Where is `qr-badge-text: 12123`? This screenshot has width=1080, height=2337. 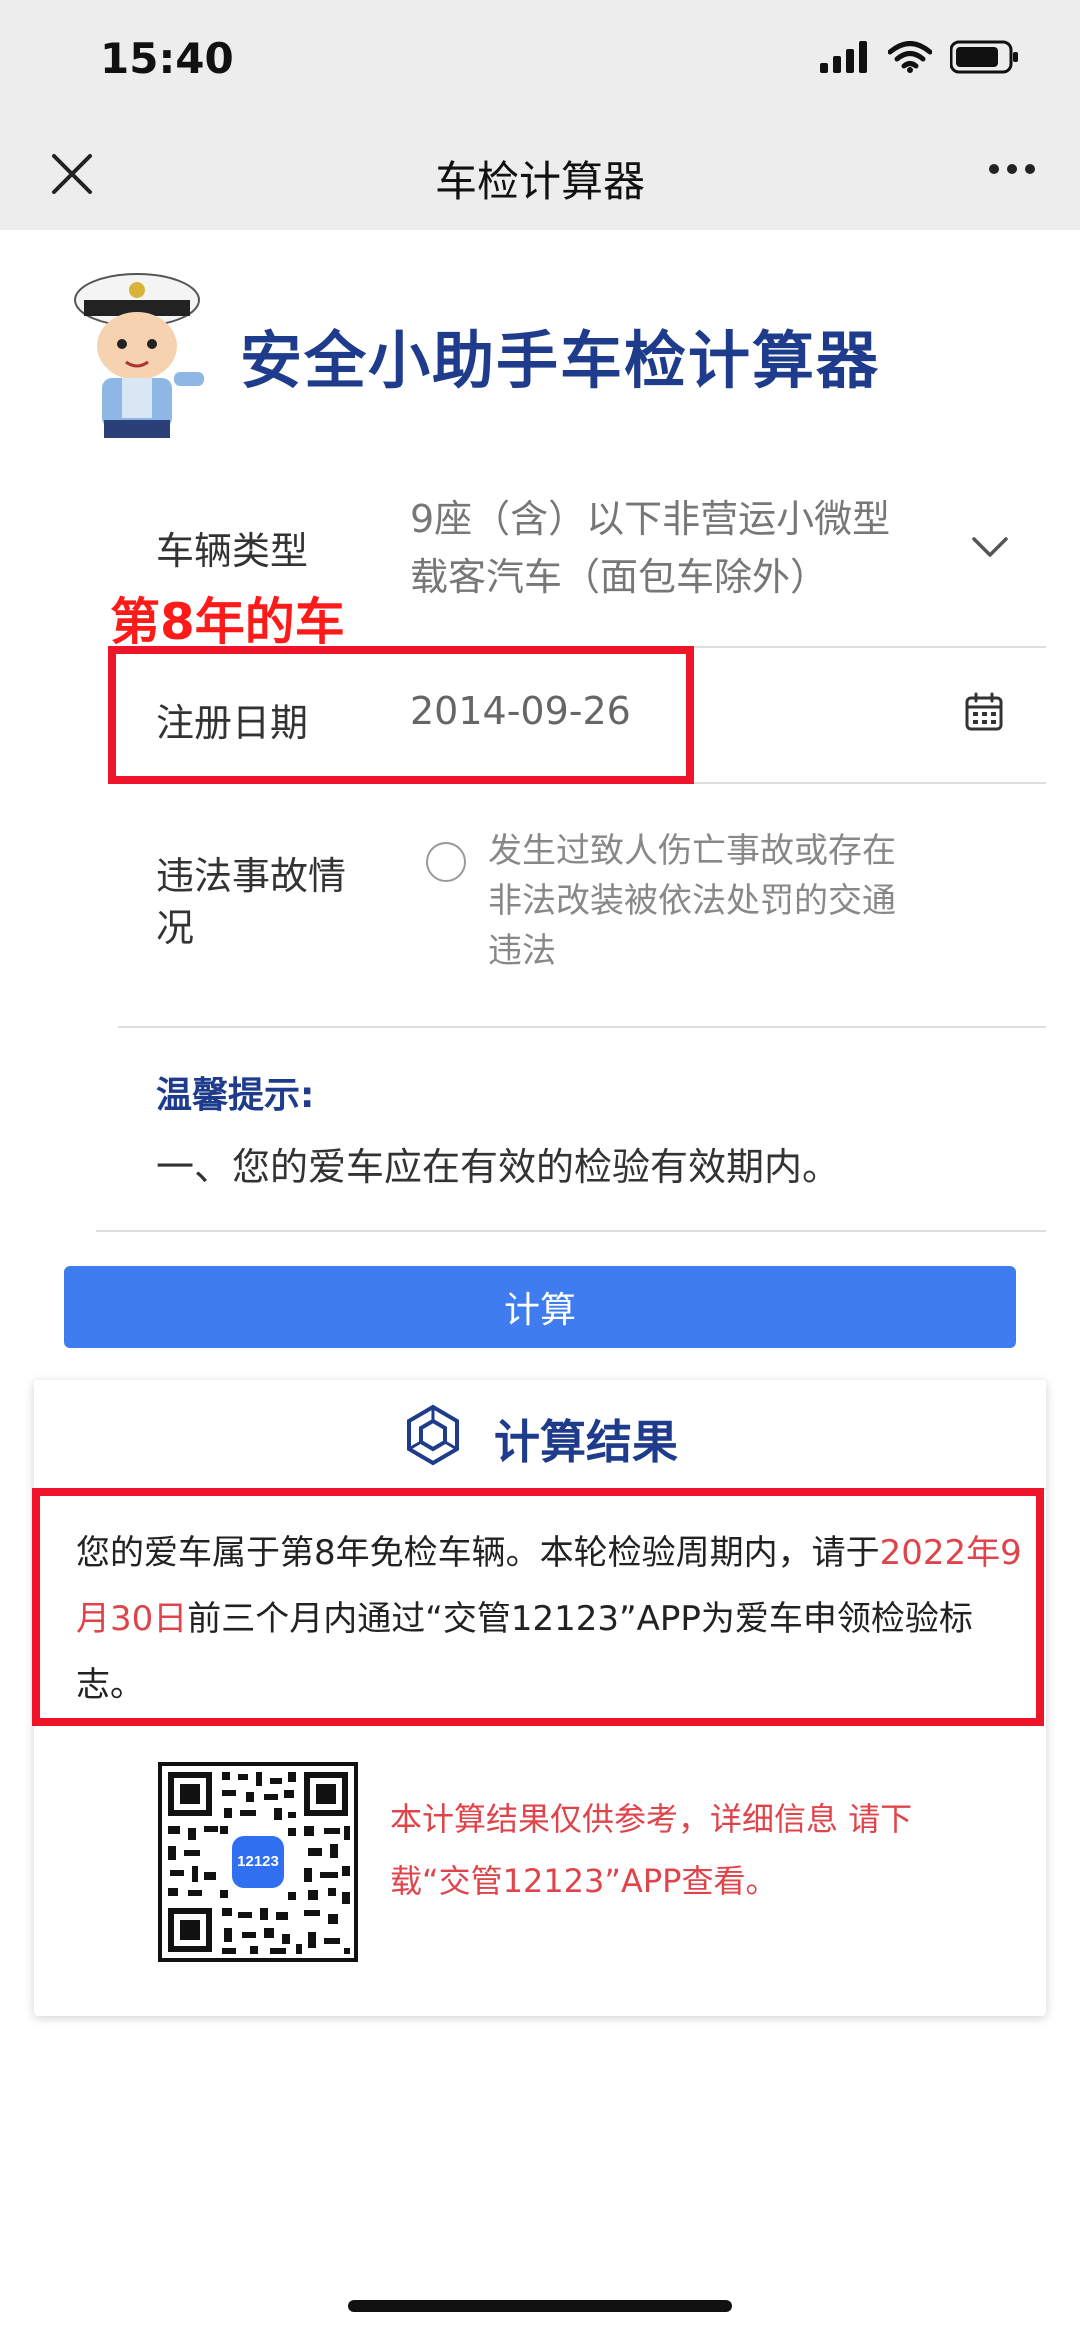 qr-badge-text: 12123 is located at coordinates (258, 1861).